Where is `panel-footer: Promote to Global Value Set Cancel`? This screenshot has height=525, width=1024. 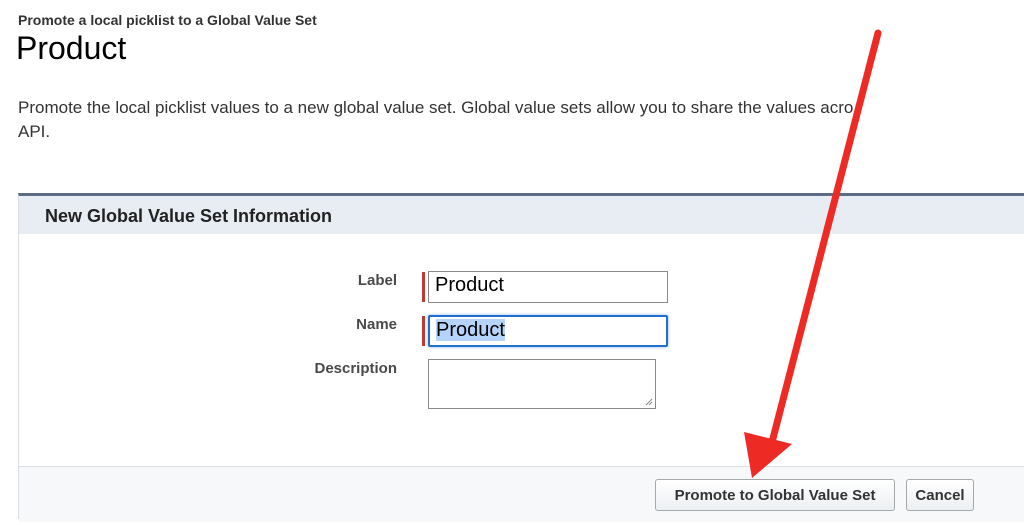
panel-footer: Promote to Global Value Set Cancel is located at coordinates (521, 494).